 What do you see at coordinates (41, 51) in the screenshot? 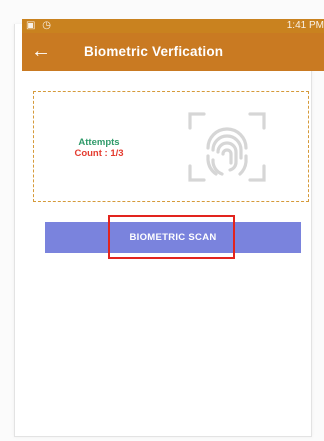
I see `arrow-left-icon: ←` at bounding box center [41, 51].